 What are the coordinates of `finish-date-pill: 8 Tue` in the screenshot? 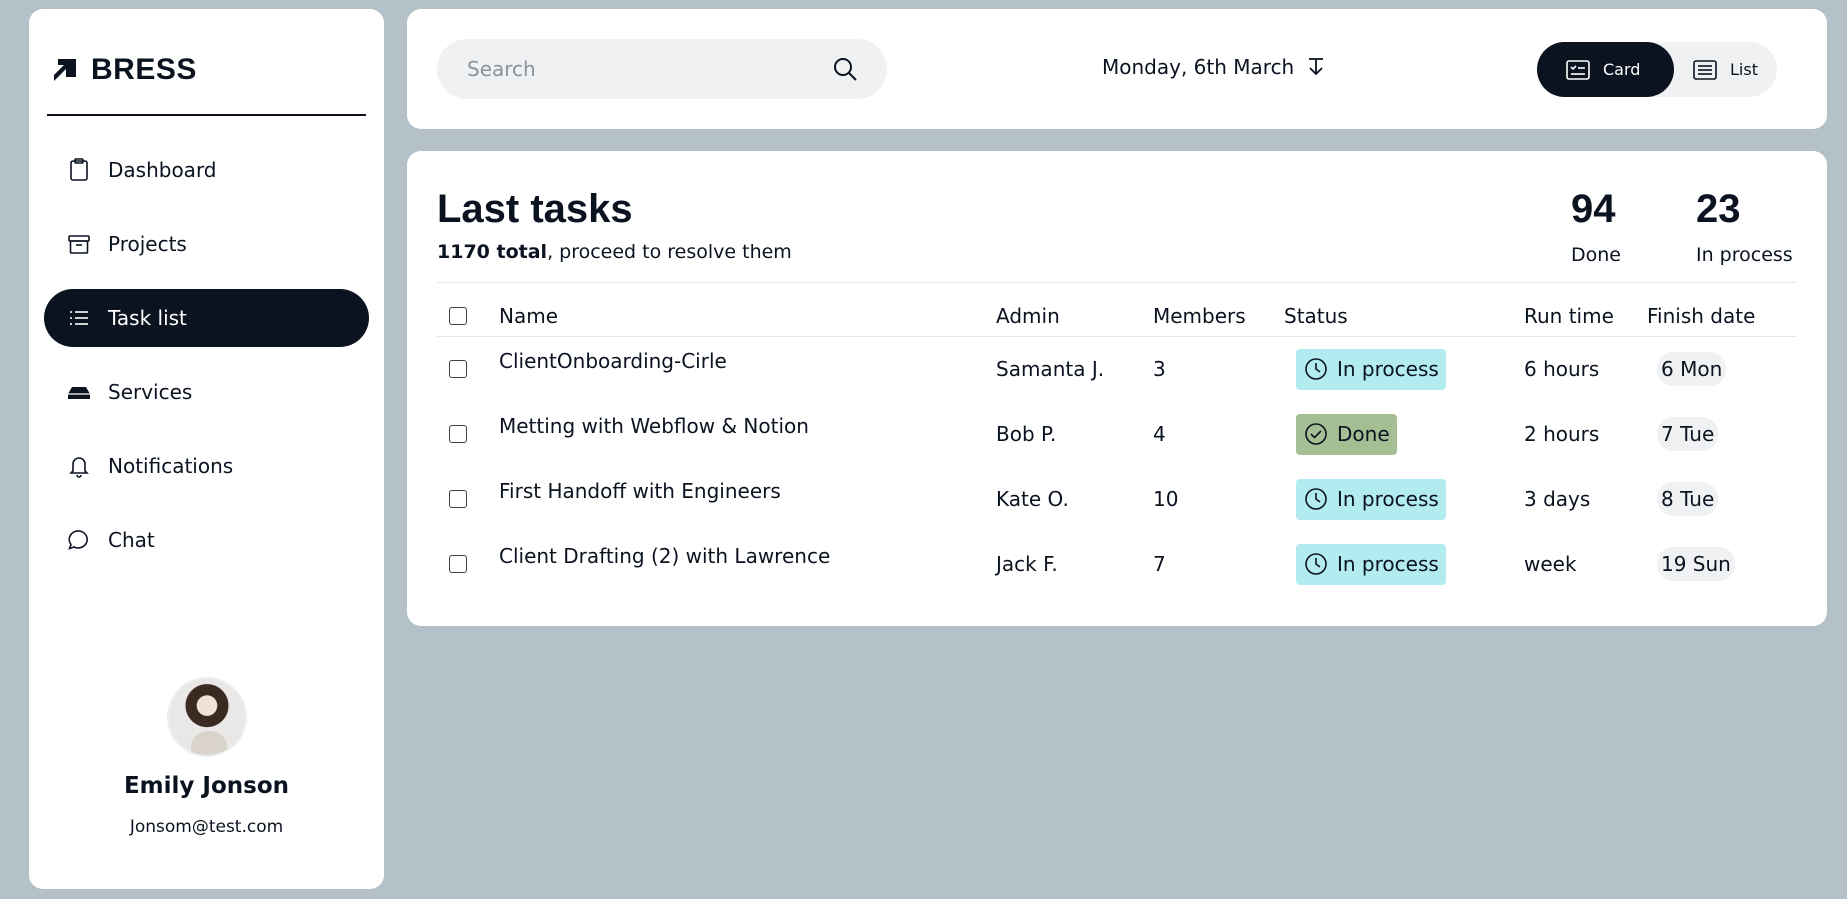 It's located at (1688, 499).